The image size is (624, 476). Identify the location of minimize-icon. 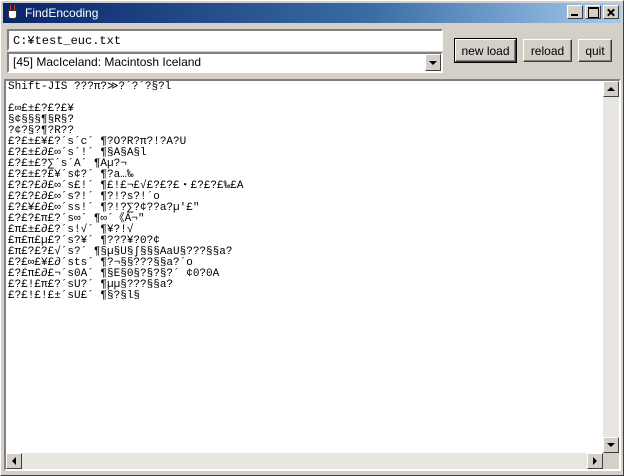
(575, 12).